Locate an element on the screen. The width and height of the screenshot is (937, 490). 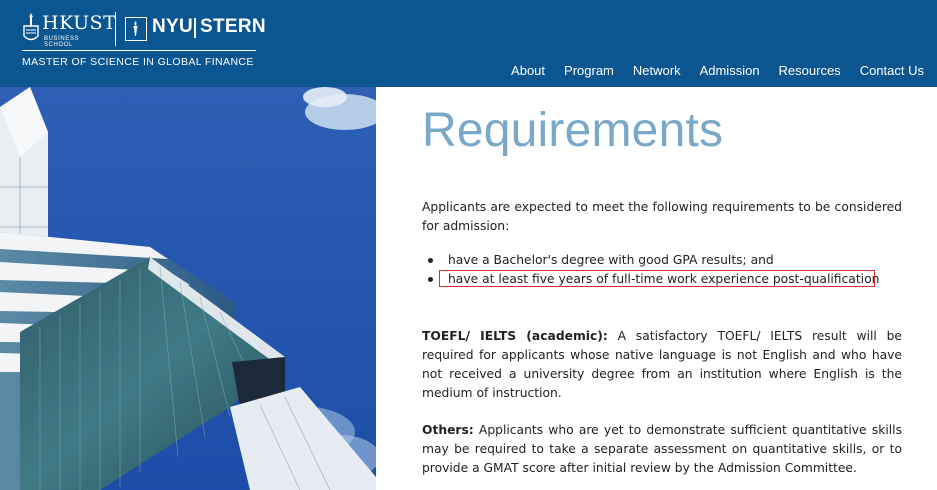
nav-item-about: About is located at coordinates (528, 69).